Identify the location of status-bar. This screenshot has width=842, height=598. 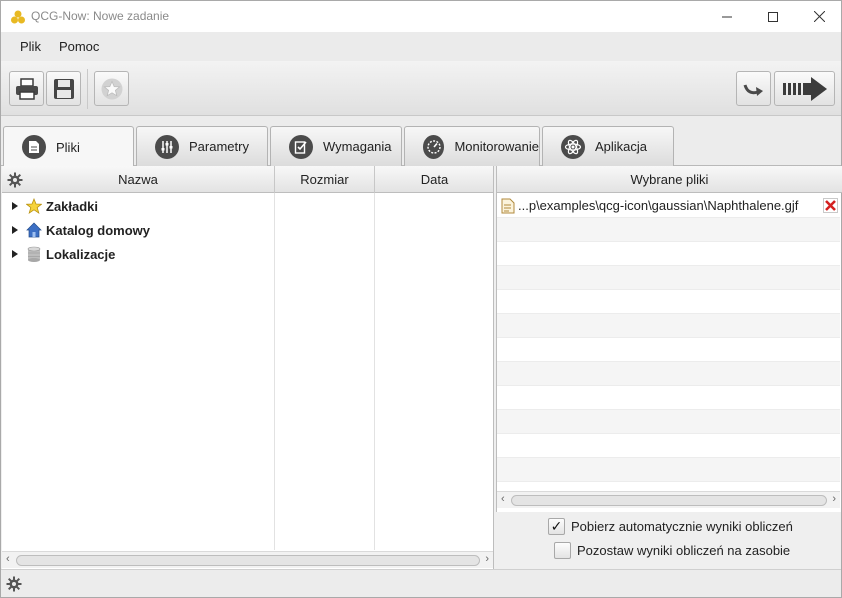
(421, 583).